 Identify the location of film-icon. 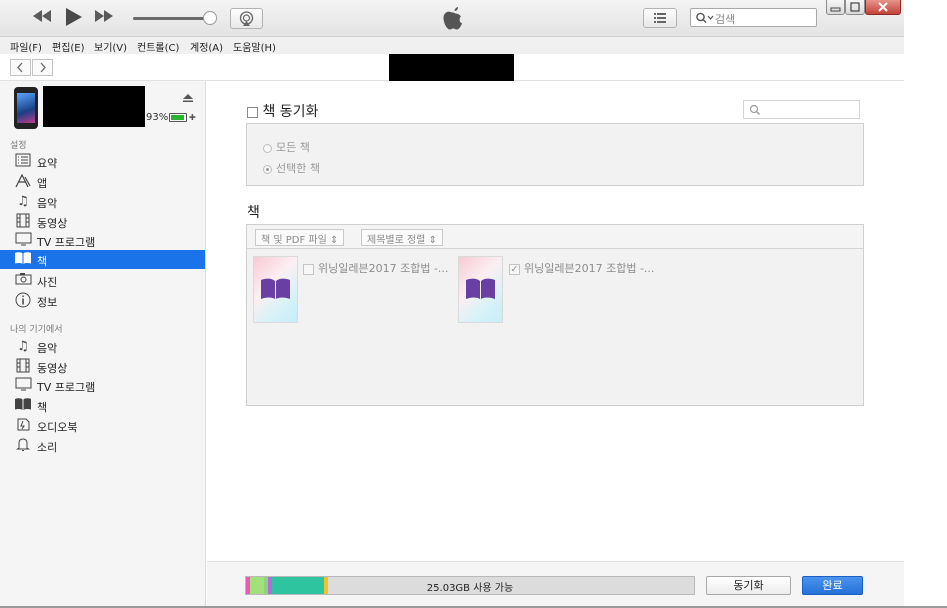
(23, 221).